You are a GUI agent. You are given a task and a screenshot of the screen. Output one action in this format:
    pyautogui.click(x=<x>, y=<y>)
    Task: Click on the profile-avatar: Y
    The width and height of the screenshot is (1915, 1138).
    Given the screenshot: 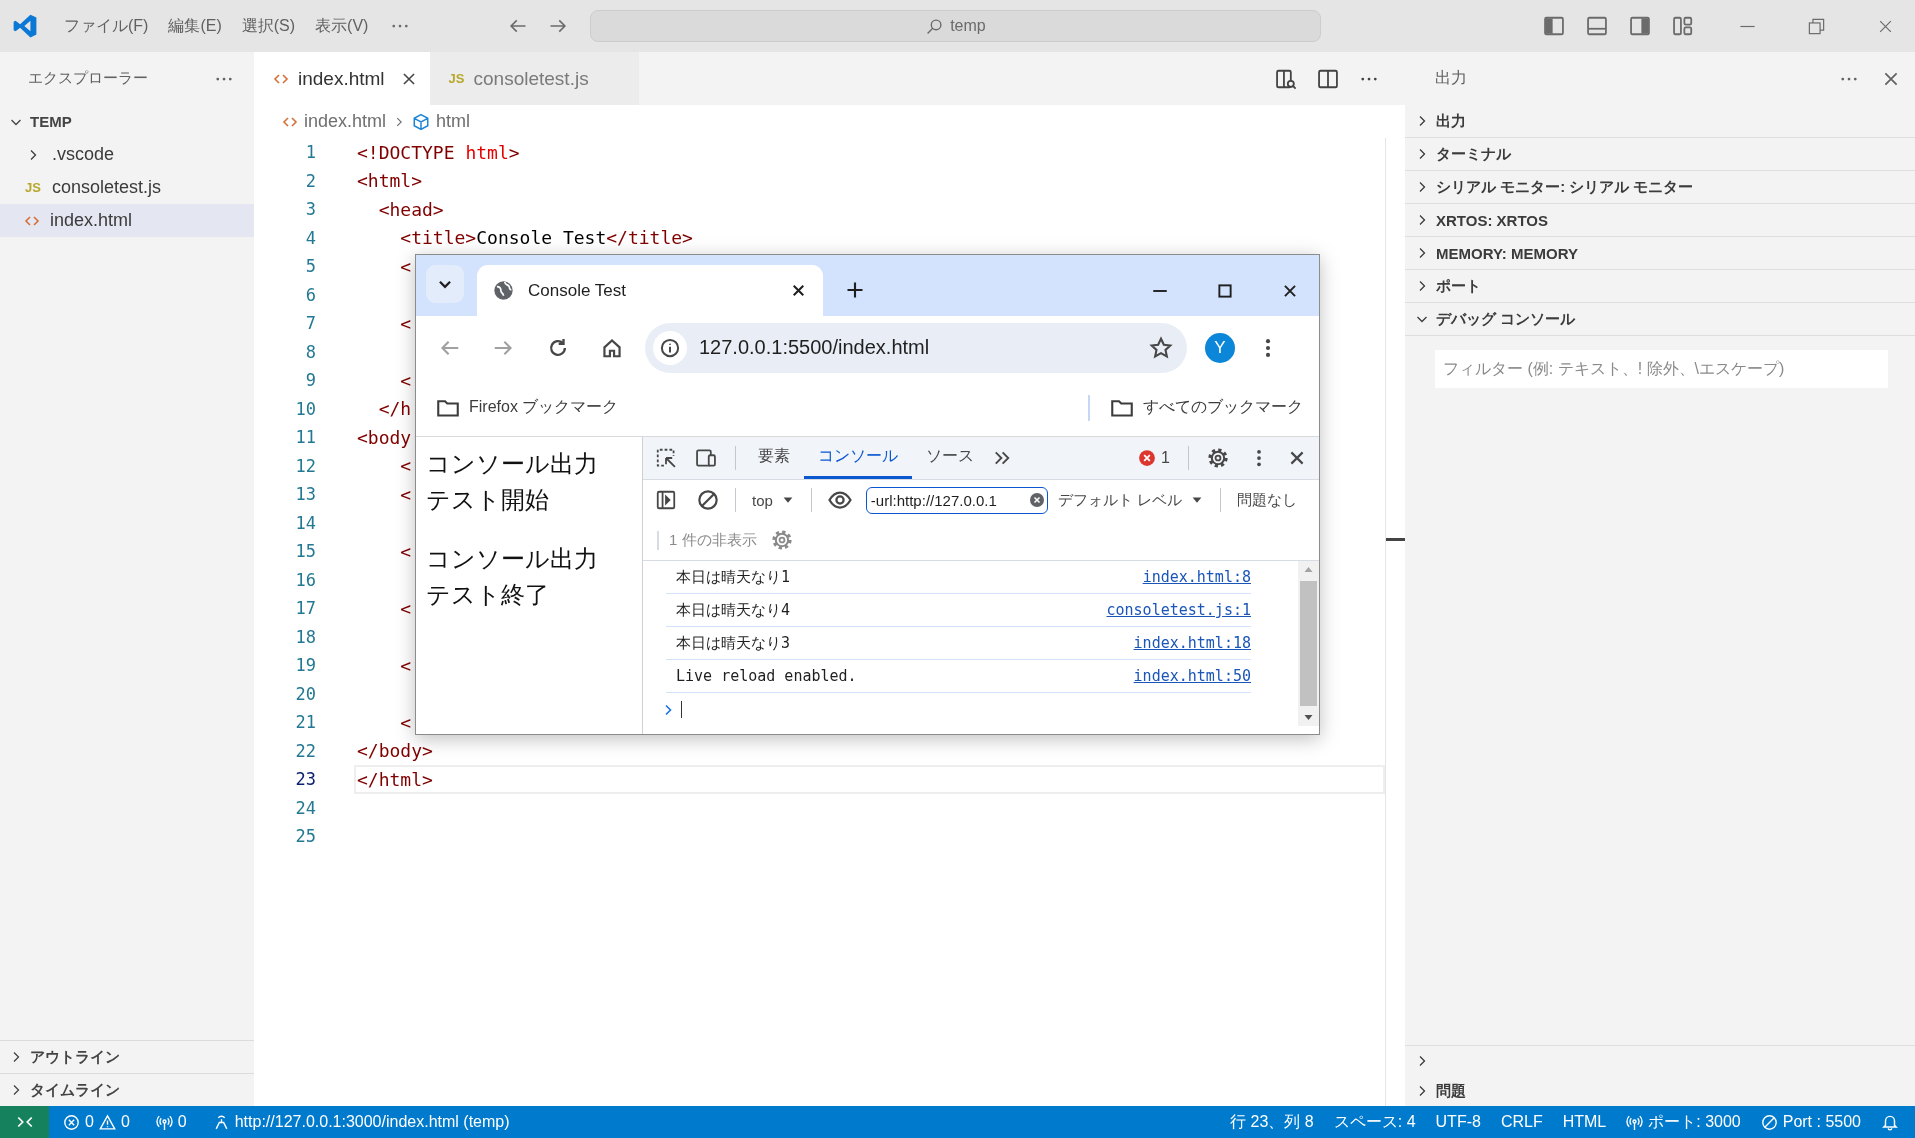 What is the action you would take?
    pyautogui.click(x=1220, y=347)
    